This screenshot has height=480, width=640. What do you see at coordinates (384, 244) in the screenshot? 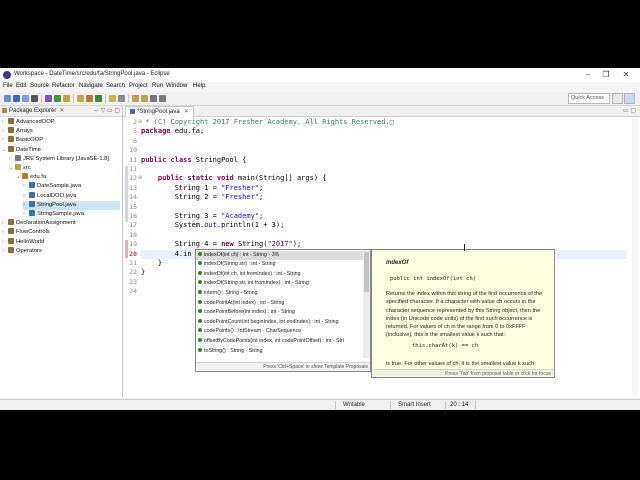
I see `code-line: String 4 = new String("2017");` at bounding box center [384, 244].